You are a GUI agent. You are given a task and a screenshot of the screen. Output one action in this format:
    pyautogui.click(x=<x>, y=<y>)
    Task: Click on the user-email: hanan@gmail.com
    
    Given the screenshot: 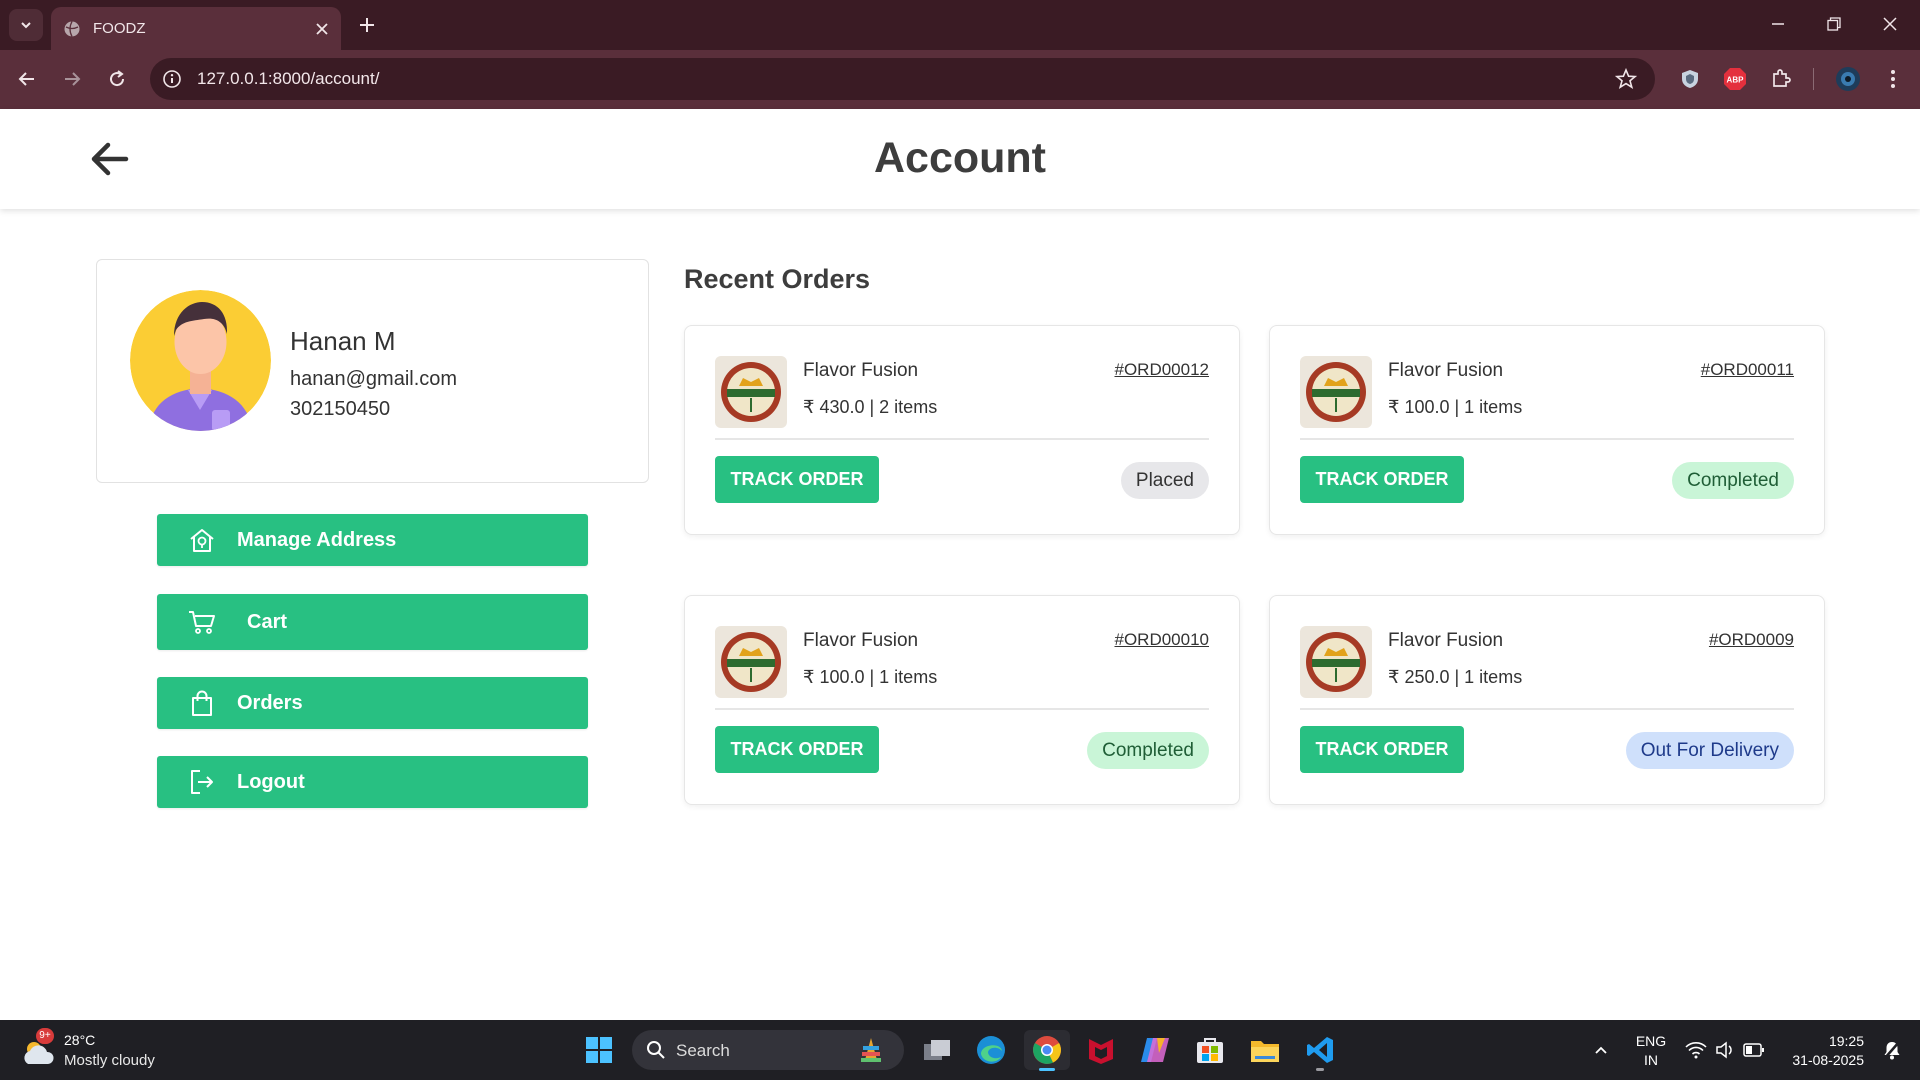 What is the action you would take?
    pyautogui.click(x=374, y=379)
    